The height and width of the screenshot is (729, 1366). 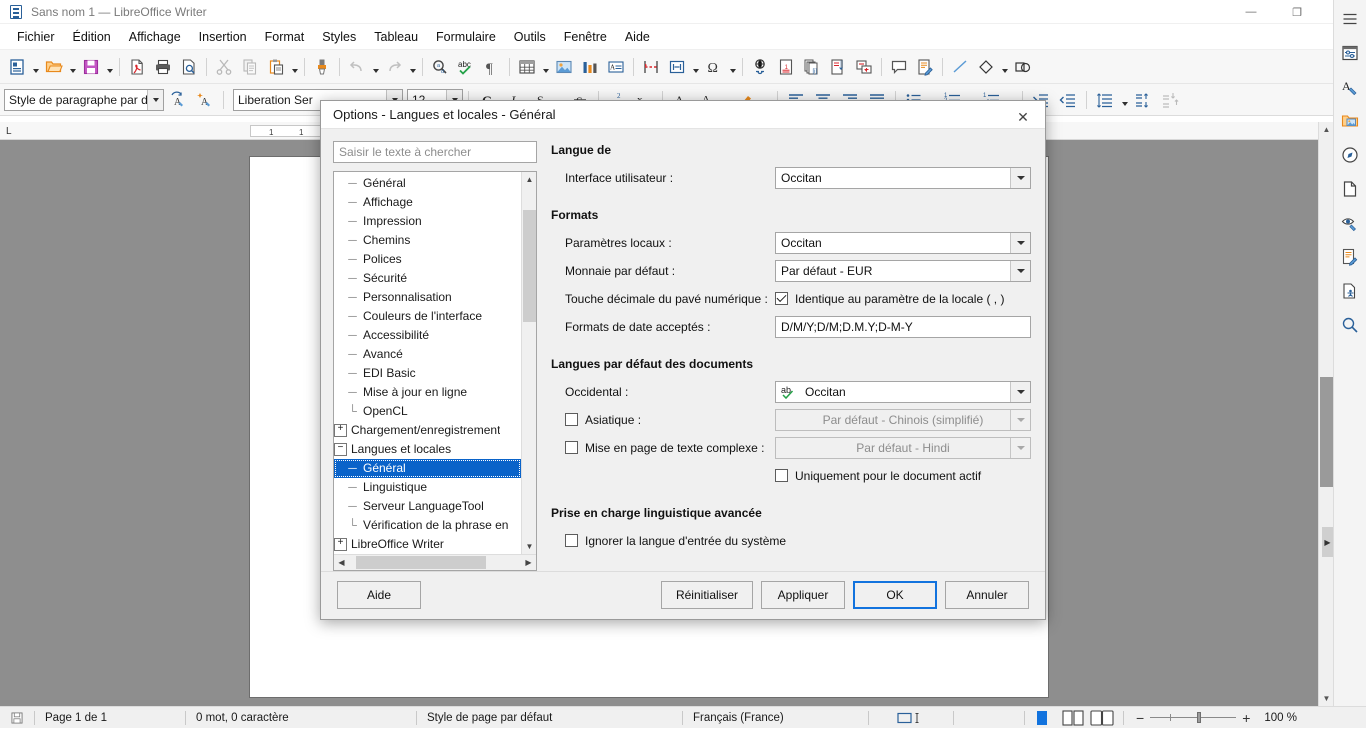 What do you see at coordinates (616, 67) in the screenshot?
I see `insert-text-box-icon: A` at bounding box center [616, 67].